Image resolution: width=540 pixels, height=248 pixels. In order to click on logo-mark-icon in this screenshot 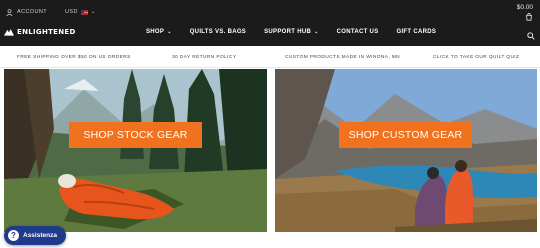, I will do `click(9, 32)`.